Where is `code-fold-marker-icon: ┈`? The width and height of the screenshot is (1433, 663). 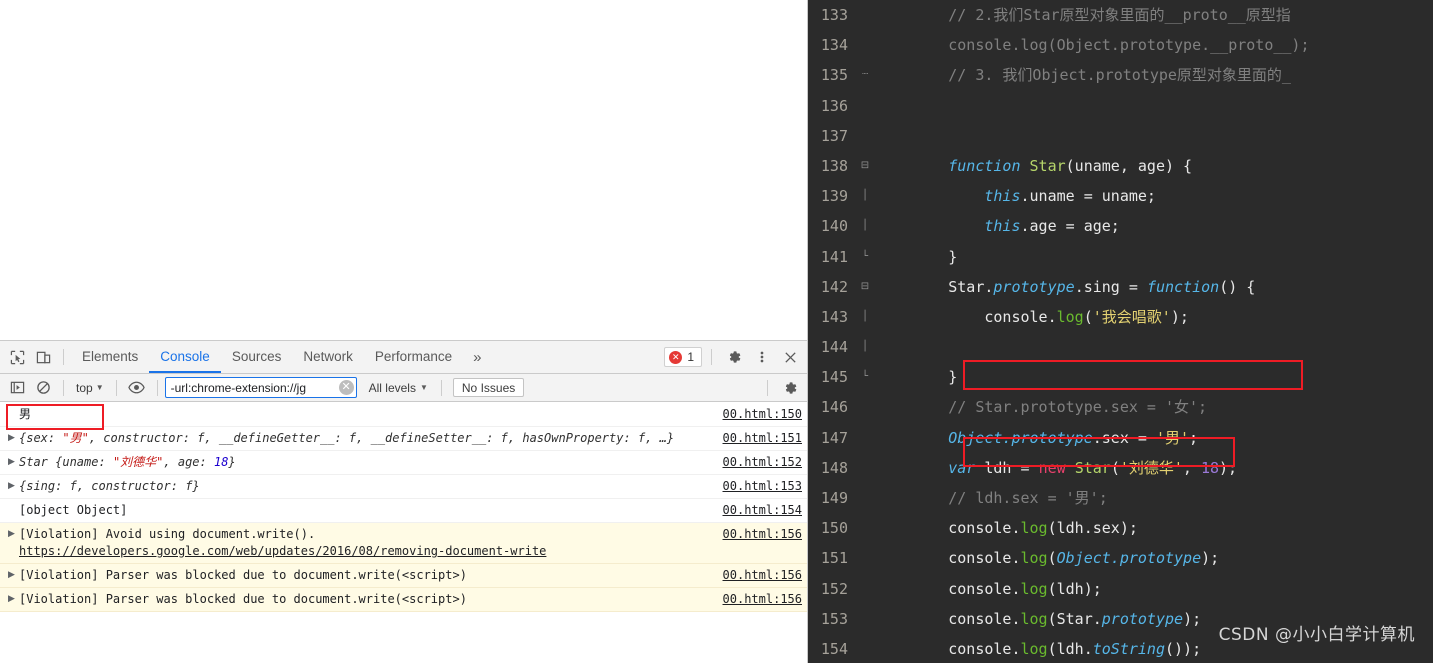 code-fold-marker-icon: ┈ is located at coordinates (865, 75).